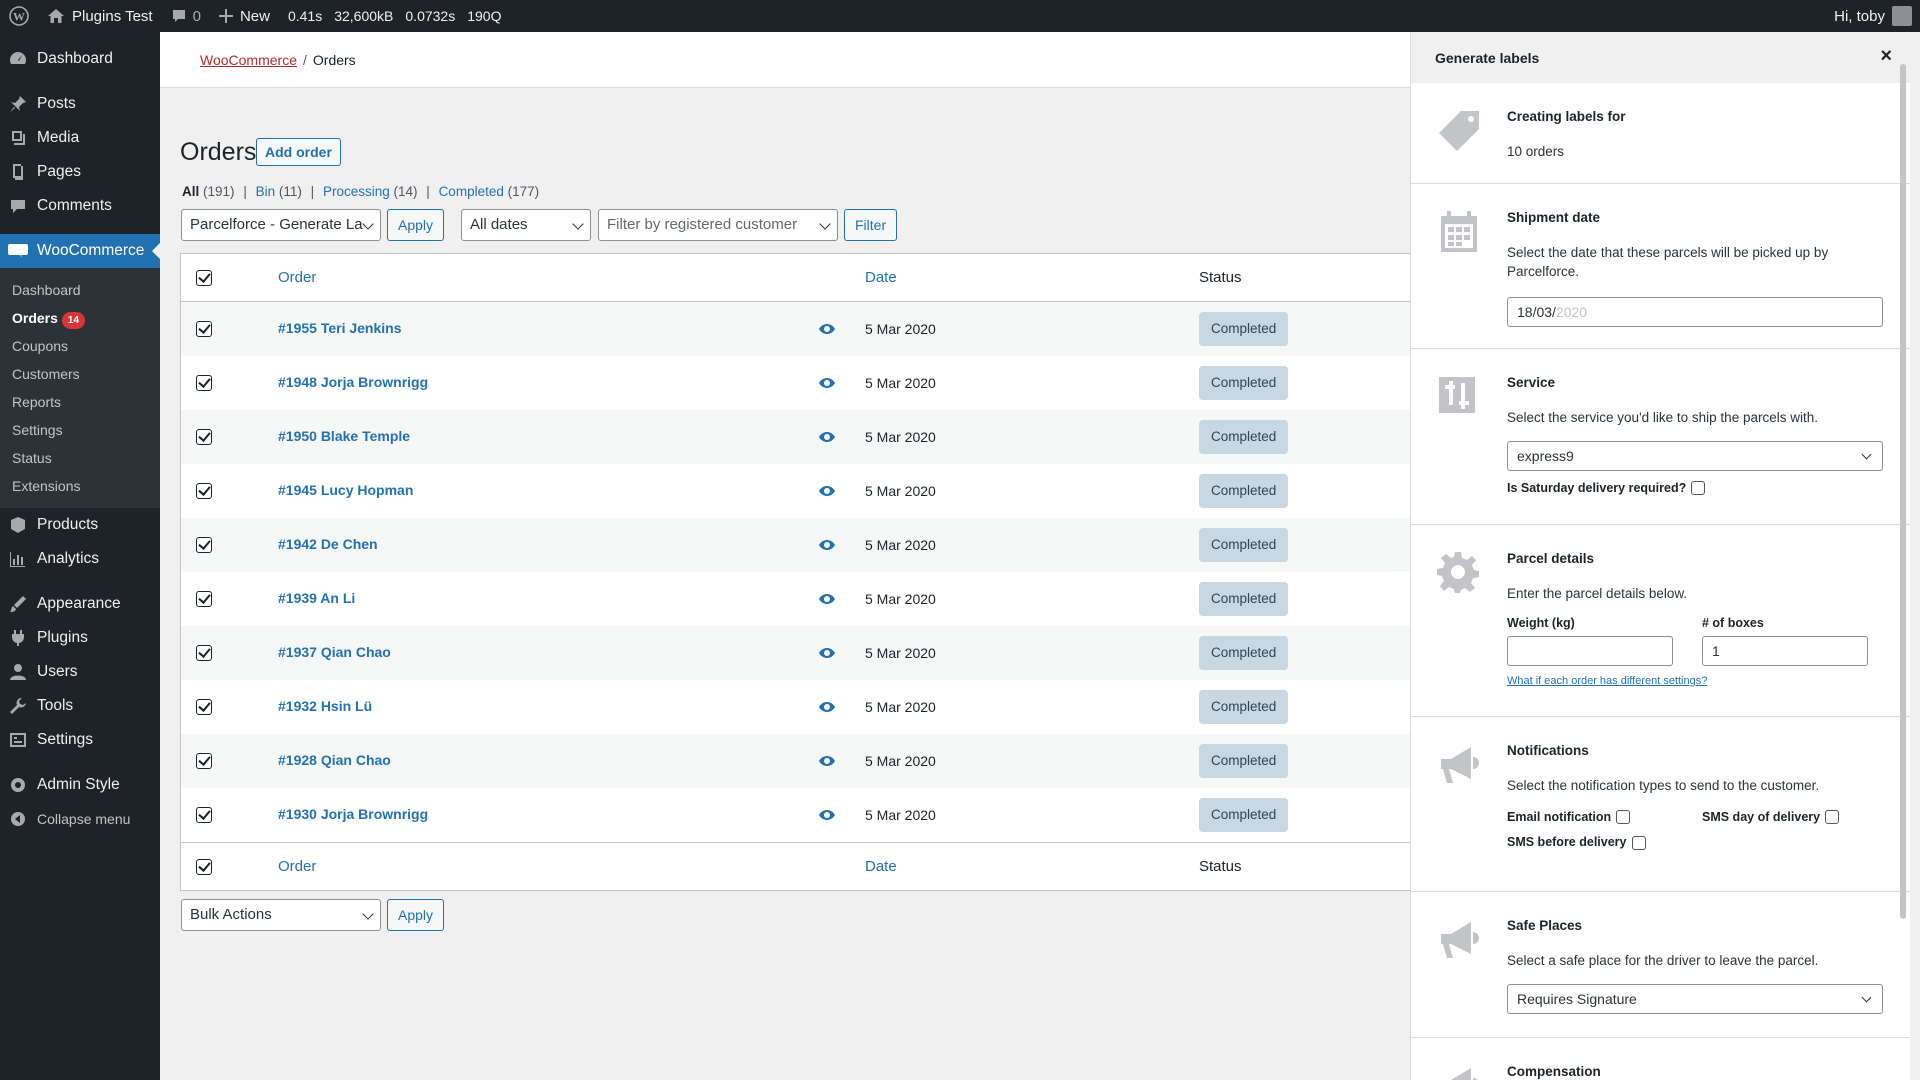 This screenshot has height=1080, width=1920. I want to click on boxes-input: 1, so click(1785, 651).